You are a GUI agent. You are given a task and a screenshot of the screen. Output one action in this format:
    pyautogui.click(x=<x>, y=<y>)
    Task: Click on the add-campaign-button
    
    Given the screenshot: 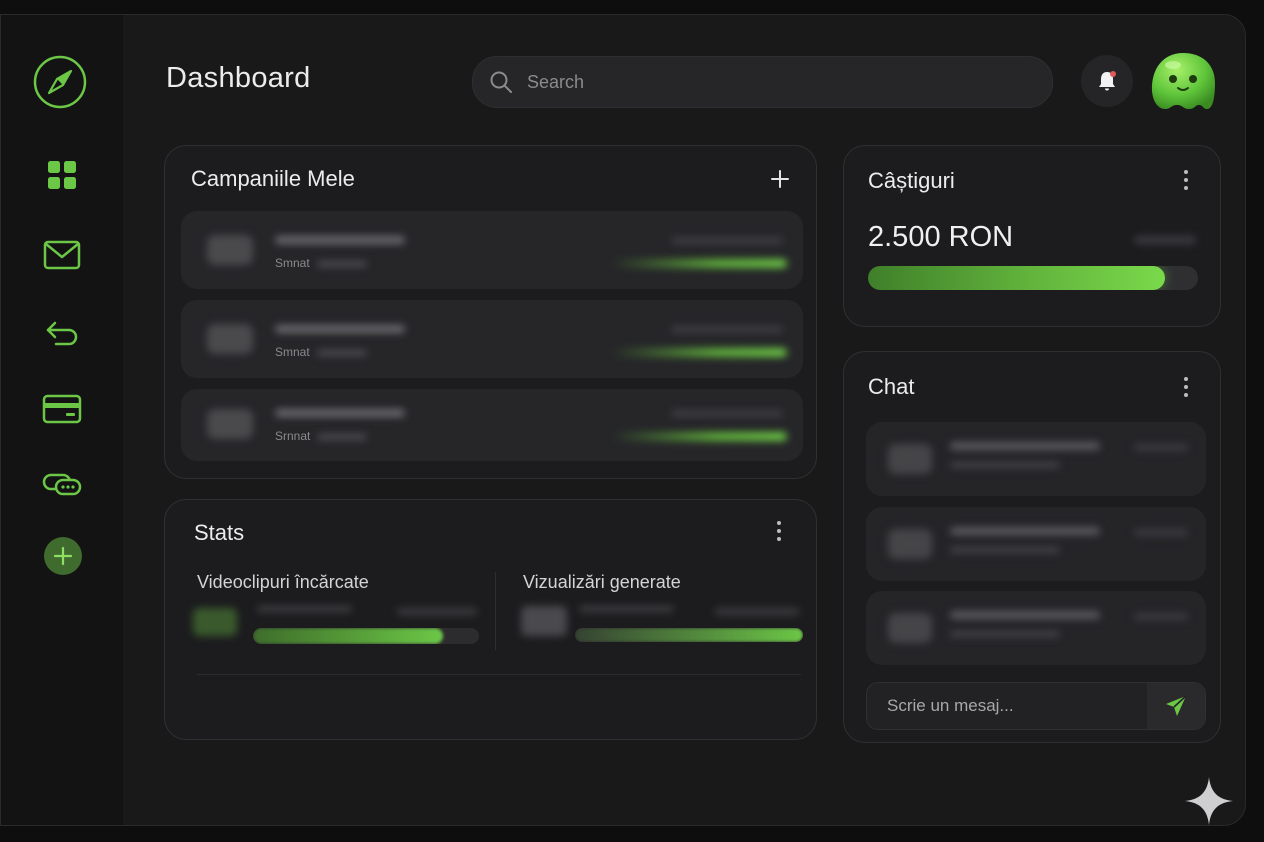 What is the action you would take?
    pyautogui.click(x=780, y=179)
    